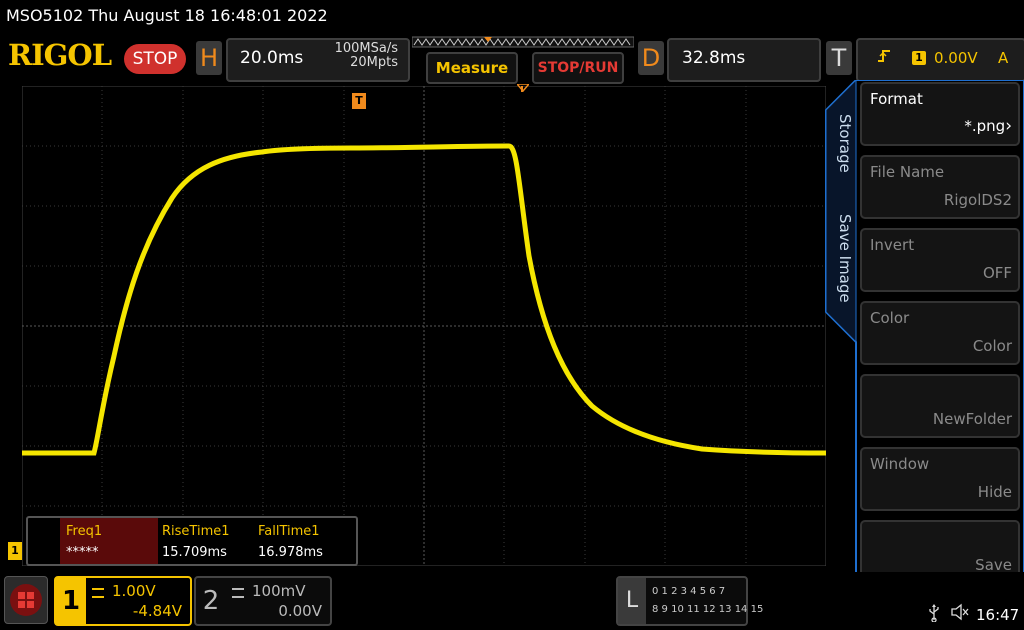 The image size is (1024, 630). Describe the element at coordinates (940, 187) in the screenshot. I see `file-name-menu-button: File Name RigolDS2` at that location.